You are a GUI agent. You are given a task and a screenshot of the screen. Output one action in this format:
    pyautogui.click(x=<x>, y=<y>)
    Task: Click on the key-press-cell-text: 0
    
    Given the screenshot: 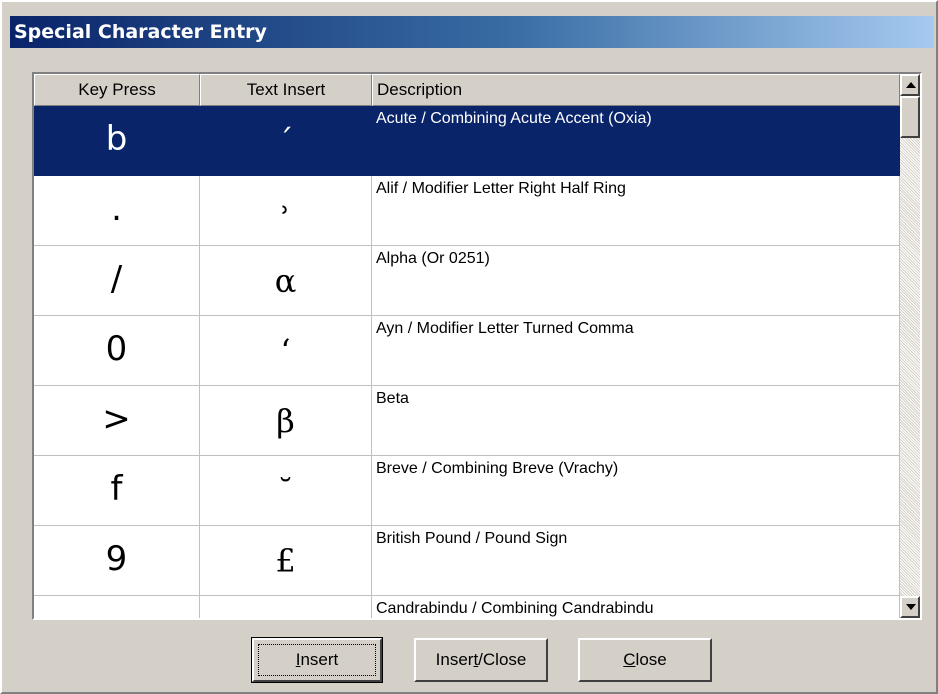 What is the action you would take?
    pyautogui.click(x=116, y=349)
    